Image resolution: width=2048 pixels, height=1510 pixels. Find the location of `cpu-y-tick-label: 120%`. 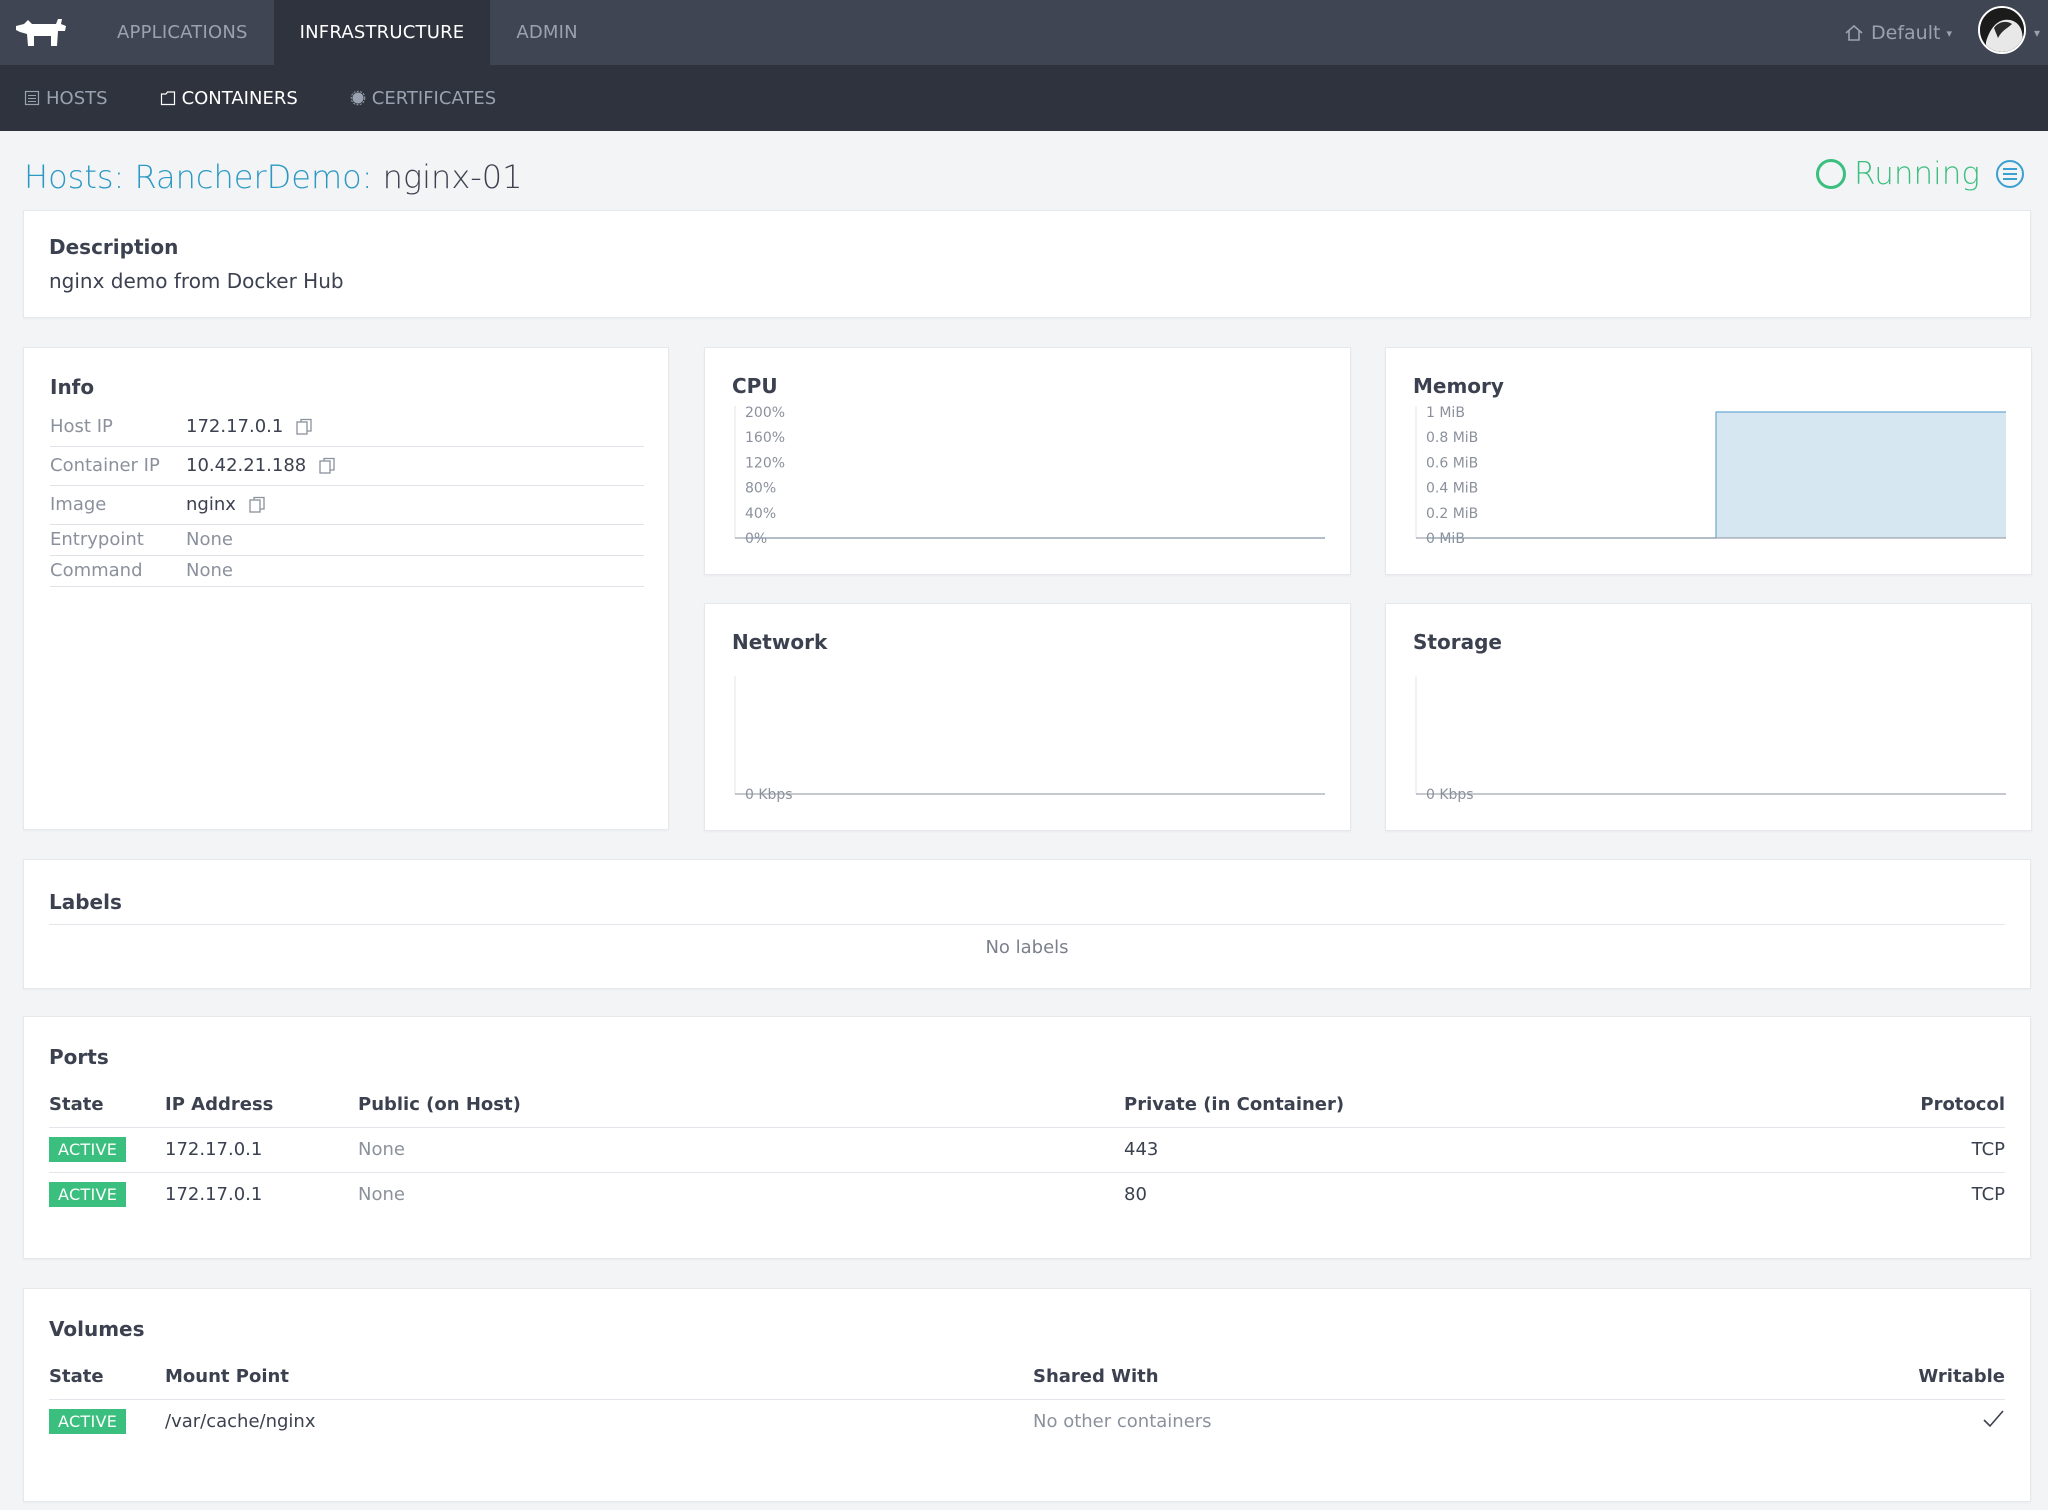

cpu-y-tick-label: 120% is located at coordinates (765, 463).